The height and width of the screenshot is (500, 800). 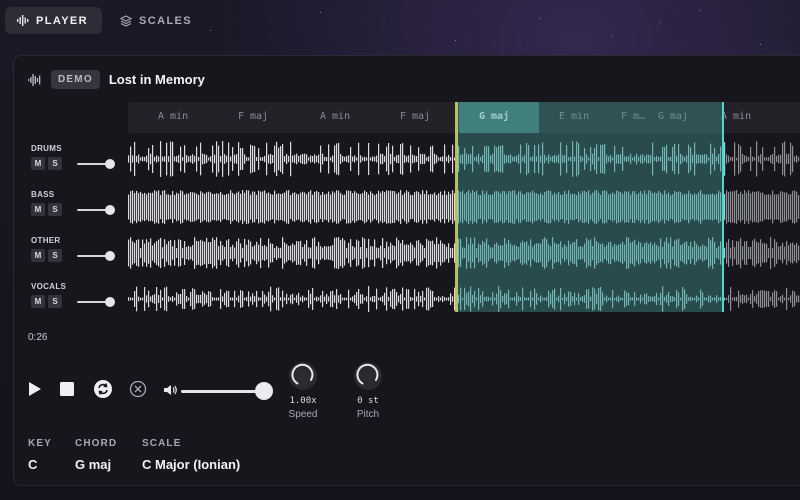 I want to click on loop-icon, so click(x=103, y=389).